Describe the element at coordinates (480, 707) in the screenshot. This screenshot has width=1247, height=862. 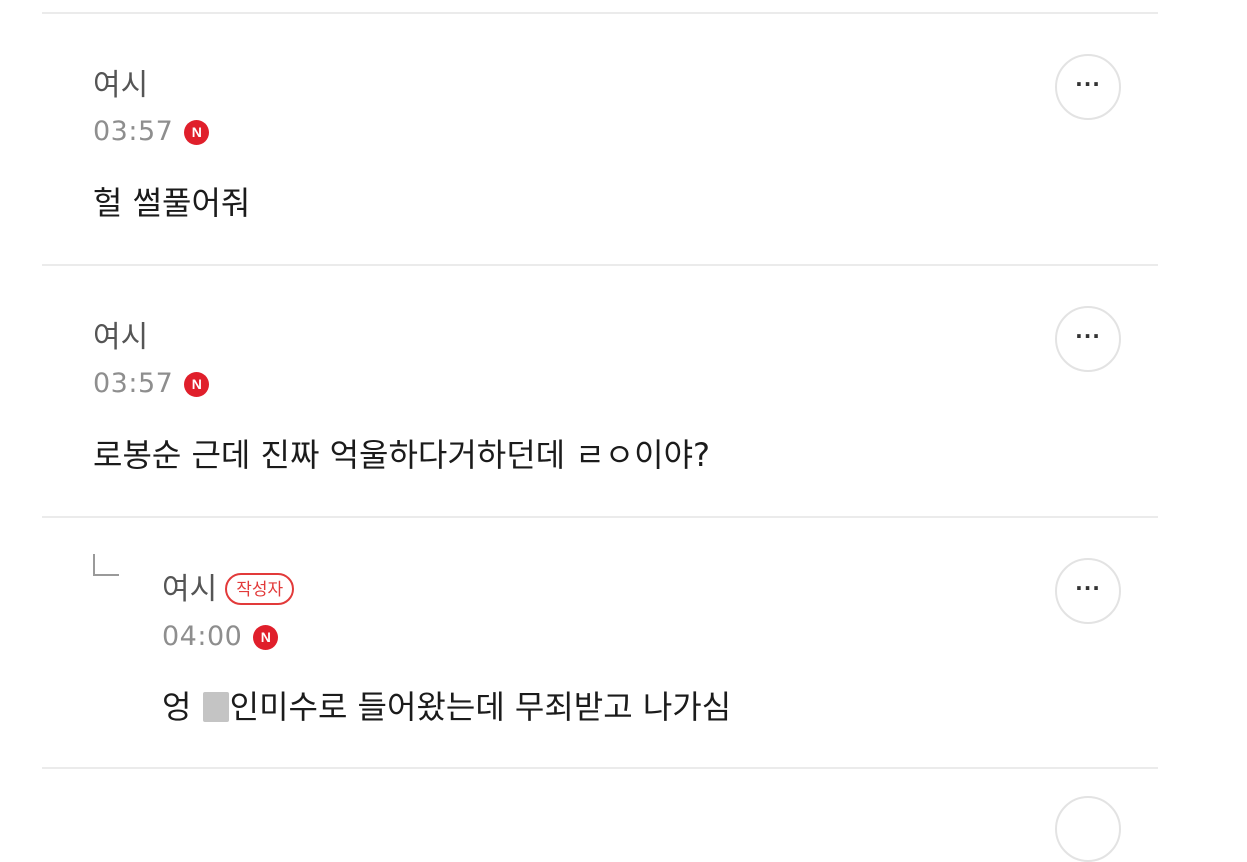
I see `comment-text-end: 인미수로 들어왔는데 무죄받고 나가심` at that location.